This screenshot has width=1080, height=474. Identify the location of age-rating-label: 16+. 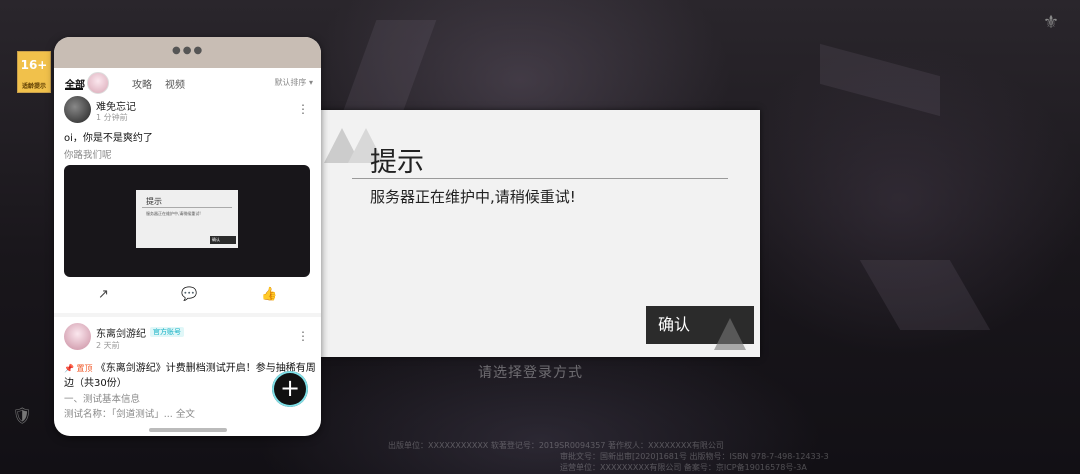
(34, 65).